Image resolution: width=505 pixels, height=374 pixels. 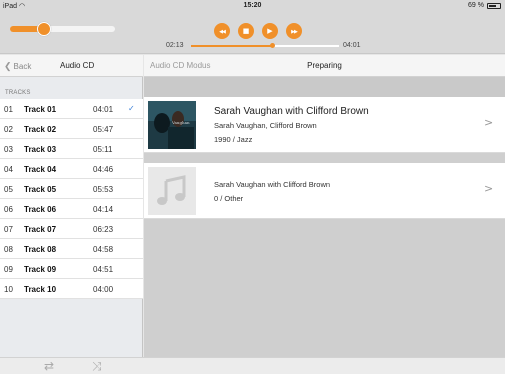 I want to click on seek-fill, so click(x=232, y=46).